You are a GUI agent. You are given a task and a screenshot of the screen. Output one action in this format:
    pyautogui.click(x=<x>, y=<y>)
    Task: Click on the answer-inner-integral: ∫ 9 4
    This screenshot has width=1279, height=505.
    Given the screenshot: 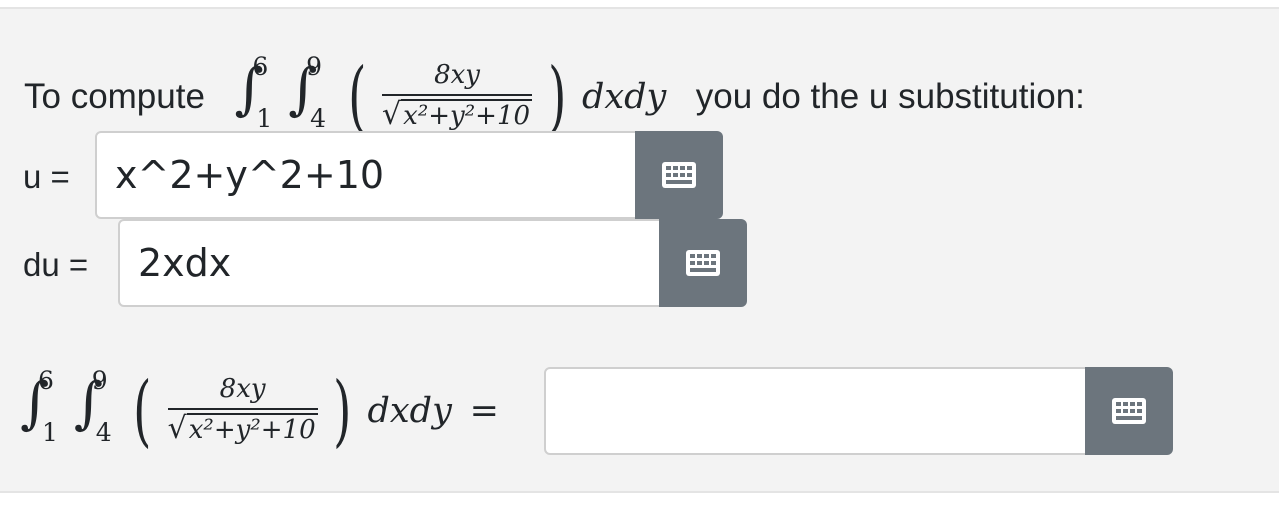 What is the action you would take?
    pyautogui.click(x=92, y=406)
    